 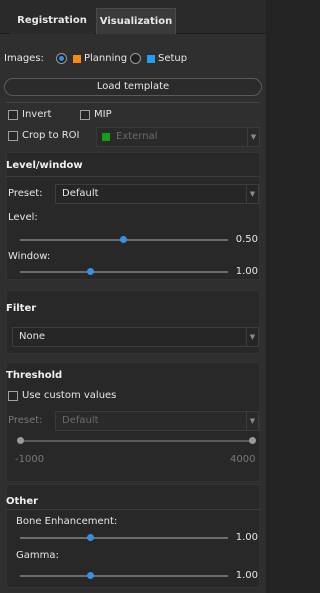 I want to click on filter-title: Filter, so click(x=21, y=308).